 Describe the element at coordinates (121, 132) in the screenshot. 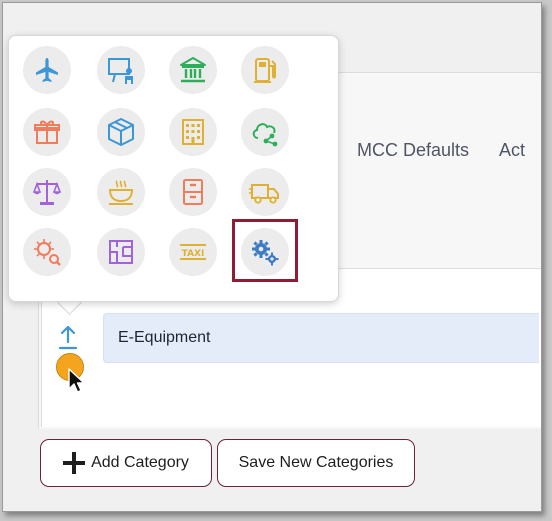

I see `package-box-icon` at that location.